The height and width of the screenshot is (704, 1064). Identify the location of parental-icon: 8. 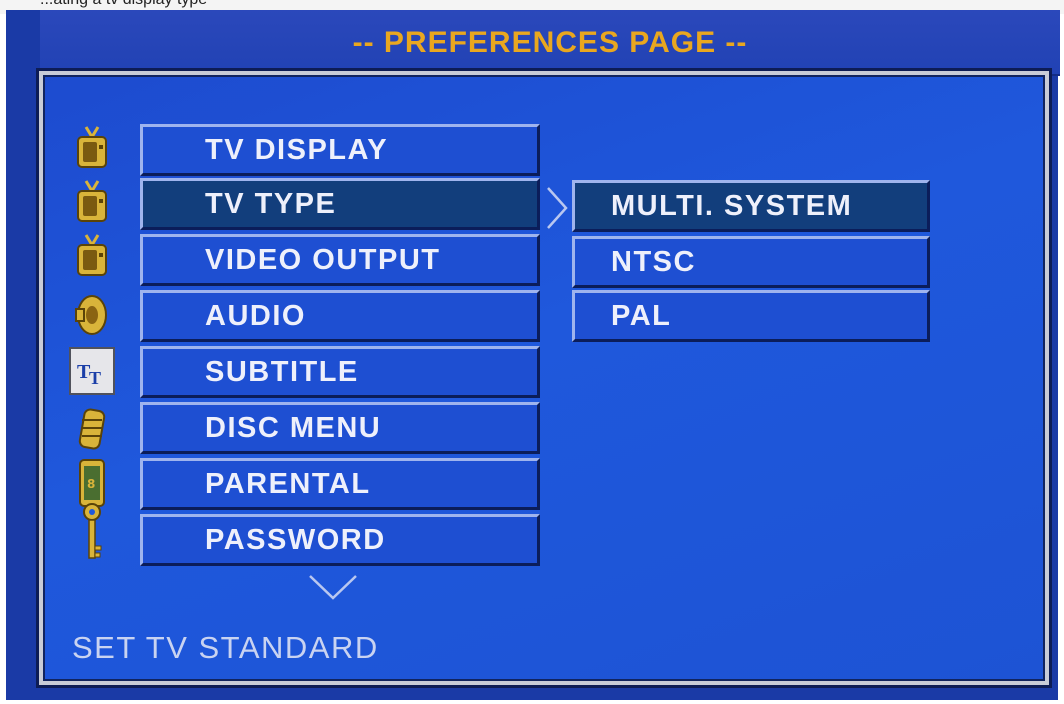
(92, 483).